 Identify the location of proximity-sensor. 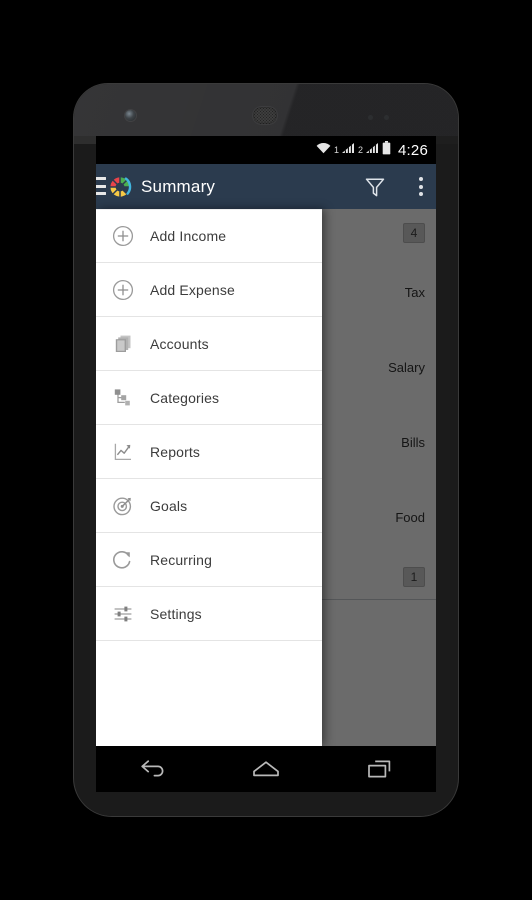
(370, 117).